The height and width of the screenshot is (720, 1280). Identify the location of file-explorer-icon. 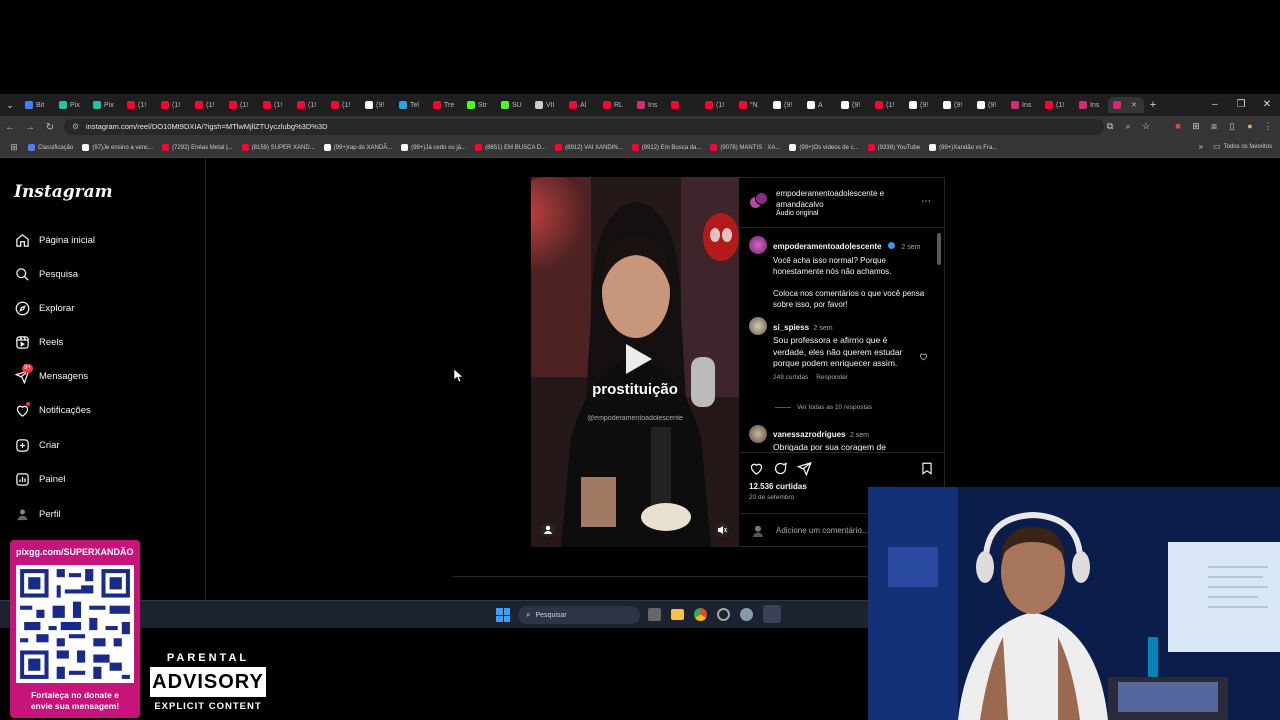
(677, 614).